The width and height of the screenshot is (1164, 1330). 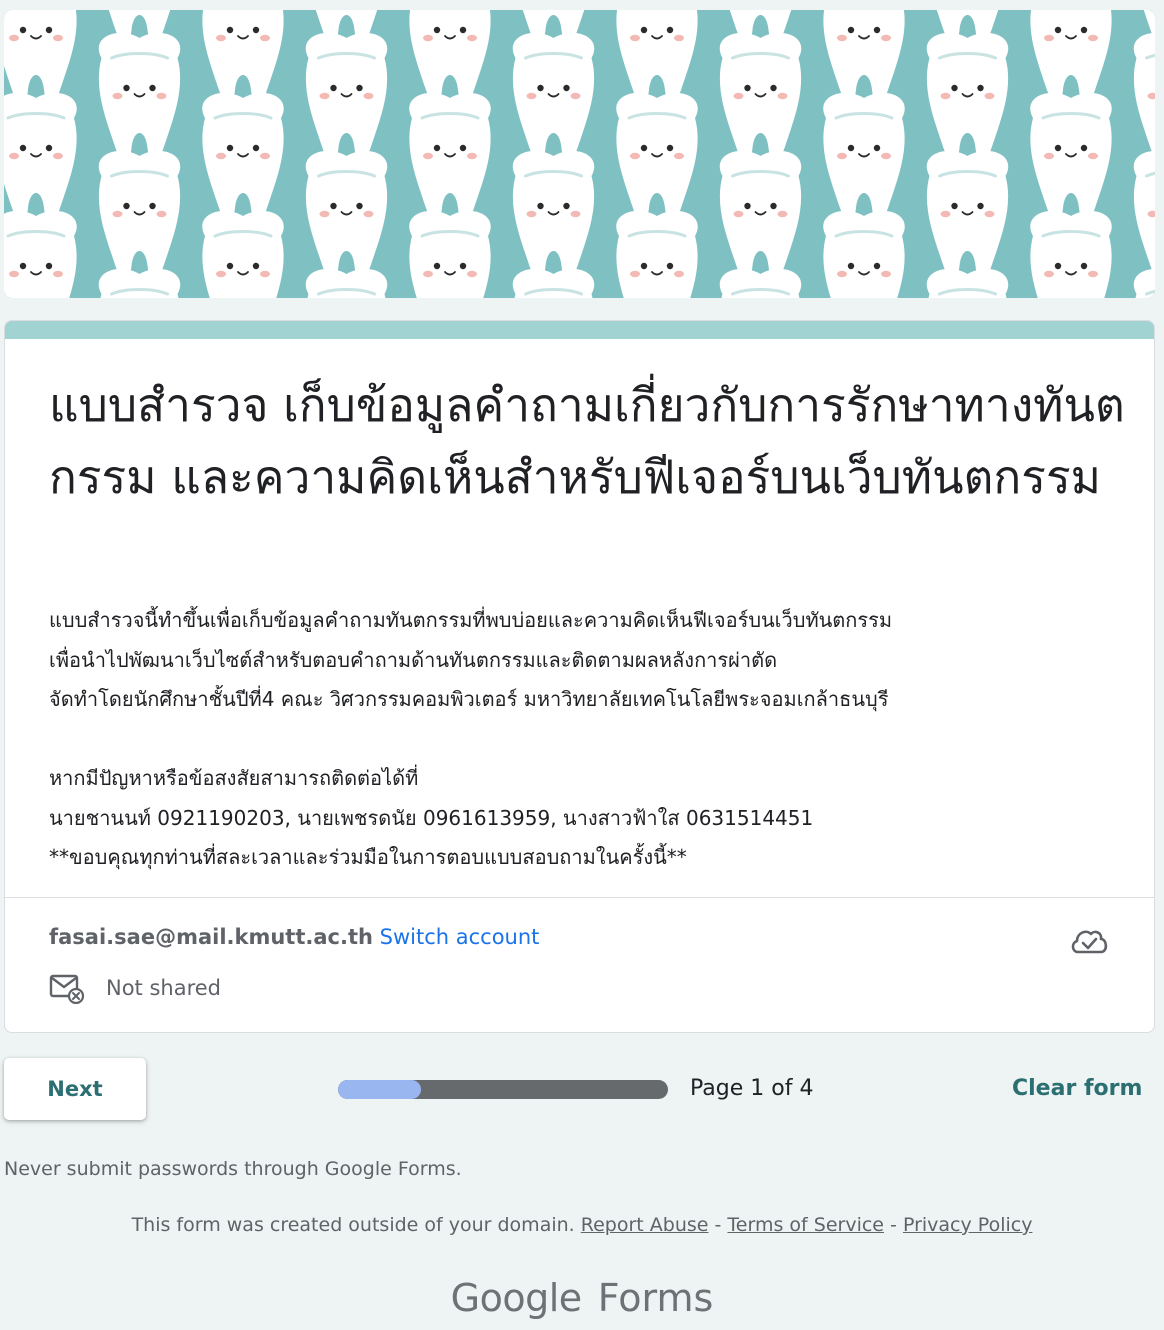 What do you see at coordinates (516, 1298) in the screenshot?
I see `brand-google: Google` at bounding box center [516, 1298].